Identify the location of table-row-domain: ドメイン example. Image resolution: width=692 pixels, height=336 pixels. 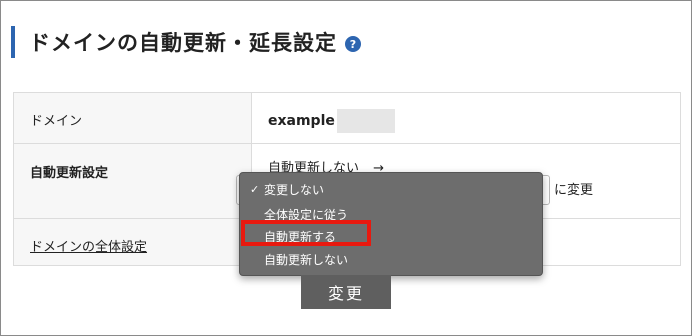
(347, 118).